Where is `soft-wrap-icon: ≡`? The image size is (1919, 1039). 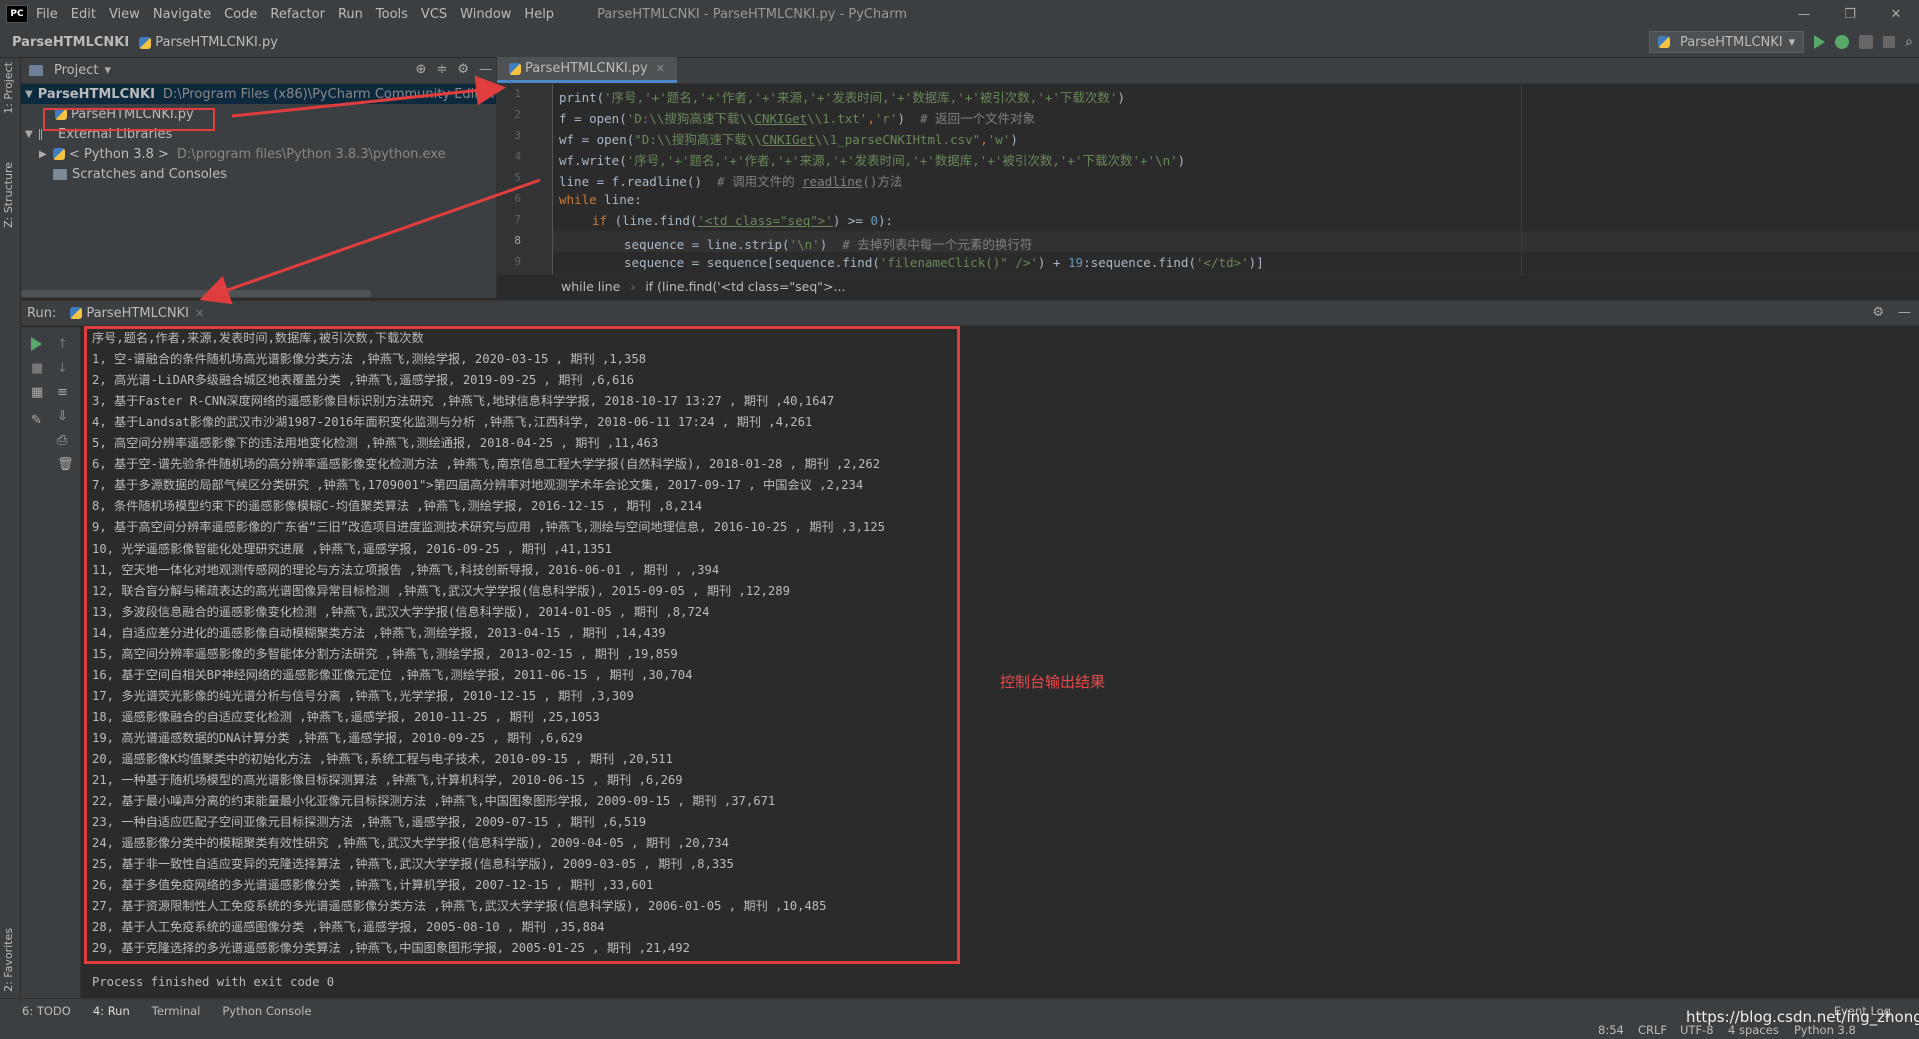
soft-wrap-icon: ≡ is located at coordinates (64, 392).